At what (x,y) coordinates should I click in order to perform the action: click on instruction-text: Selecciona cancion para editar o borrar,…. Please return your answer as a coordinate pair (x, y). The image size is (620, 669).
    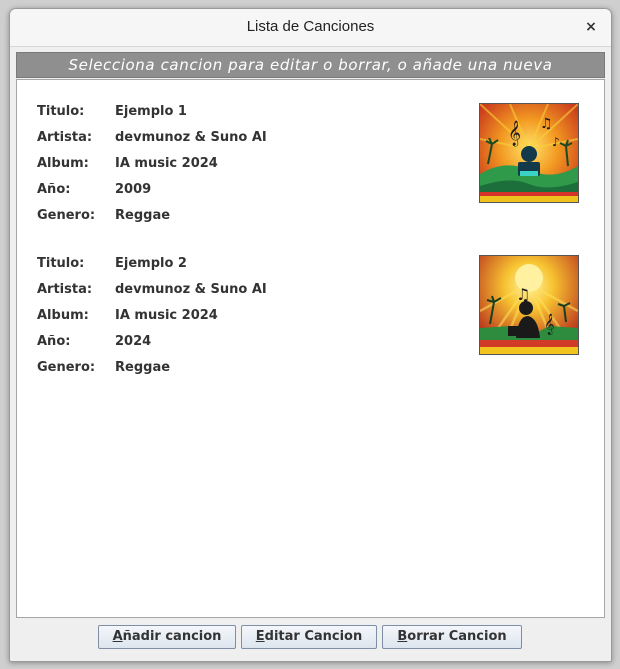
    Looking at the image, I should click on (310, 65).